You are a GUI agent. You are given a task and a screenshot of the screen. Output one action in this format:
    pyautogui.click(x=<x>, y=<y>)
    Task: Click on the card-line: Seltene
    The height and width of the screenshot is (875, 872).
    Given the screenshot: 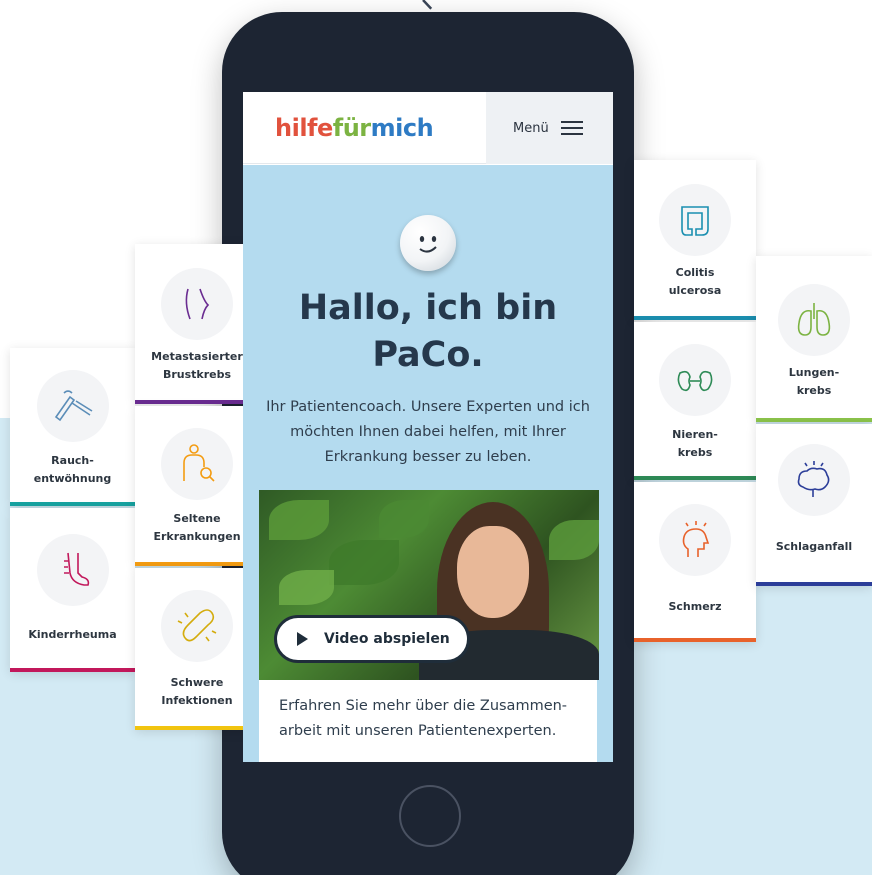 What is the action you would take?
    pyautogui.click(x=197, y=518)
    